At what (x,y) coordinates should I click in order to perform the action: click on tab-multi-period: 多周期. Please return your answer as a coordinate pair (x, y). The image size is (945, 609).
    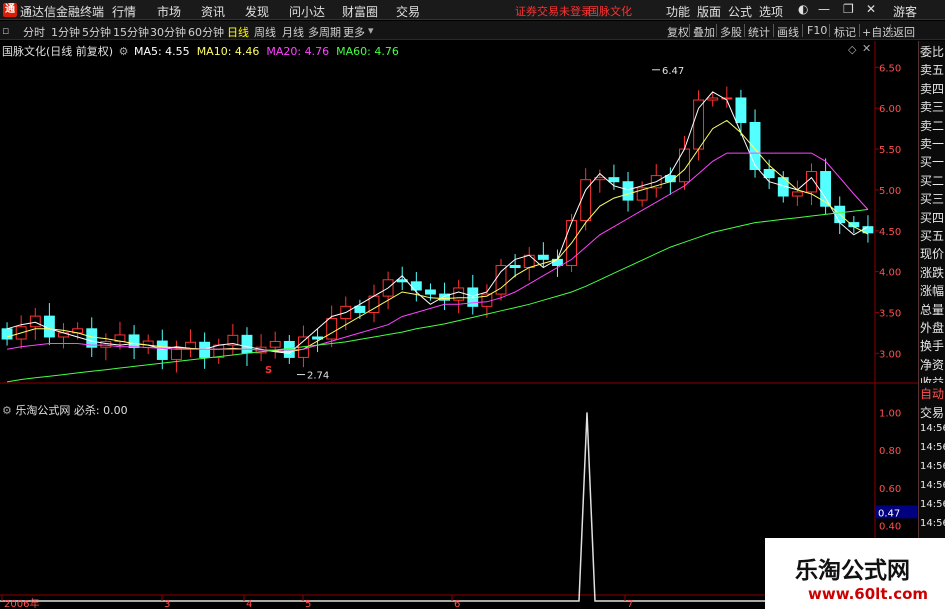
    Looking at the image, I should click on (324, 32).